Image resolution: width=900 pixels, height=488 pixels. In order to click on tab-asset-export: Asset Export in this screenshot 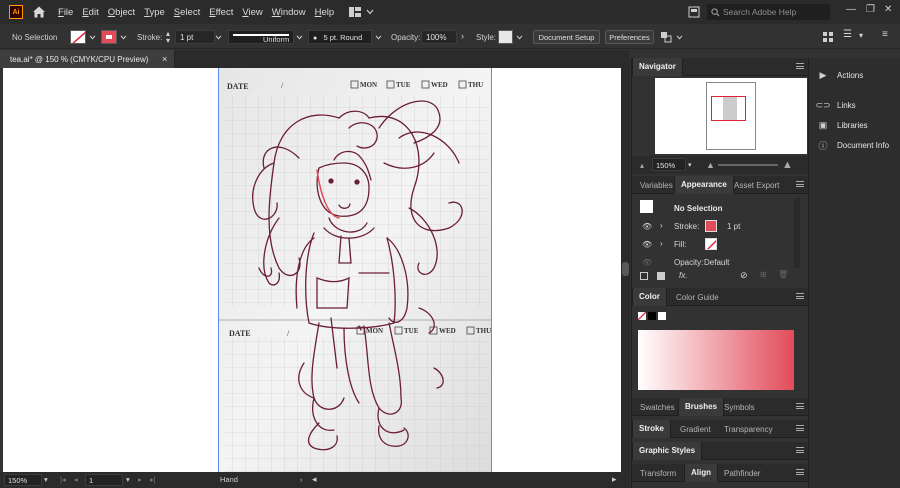, I will do `click(756, 185)`.